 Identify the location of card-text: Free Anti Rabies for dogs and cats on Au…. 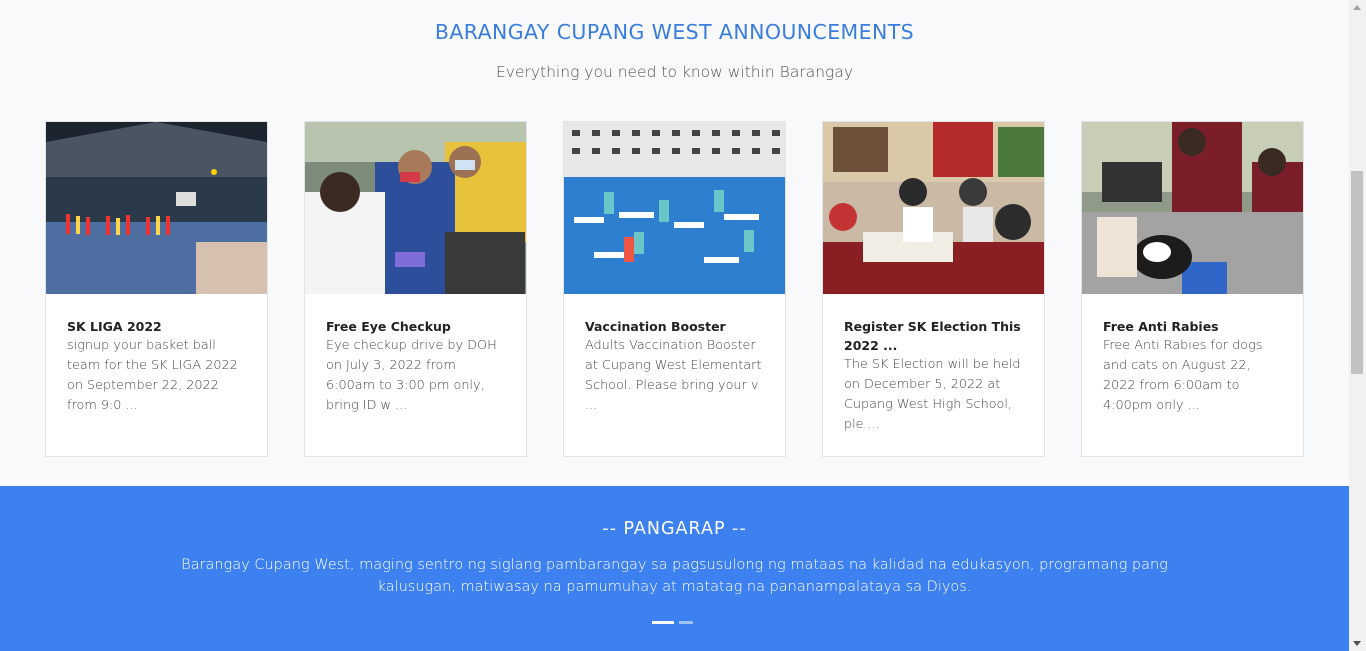
(1183, 375).